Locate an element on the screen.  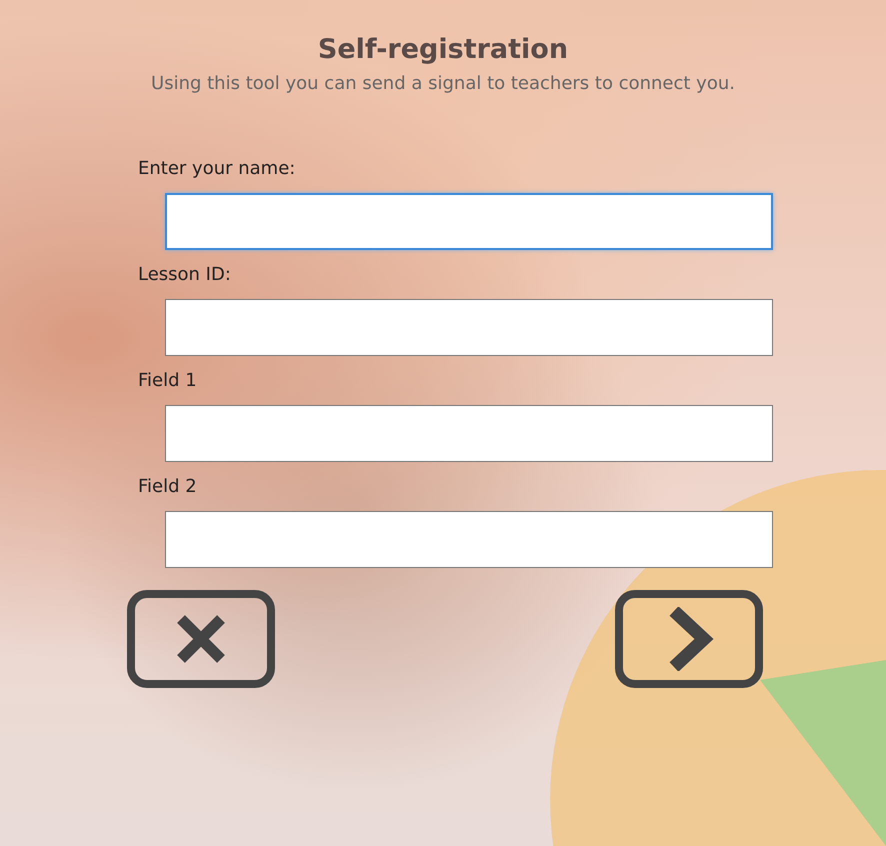
field-label: Lesson ID: is located at coordinates (185, 274).